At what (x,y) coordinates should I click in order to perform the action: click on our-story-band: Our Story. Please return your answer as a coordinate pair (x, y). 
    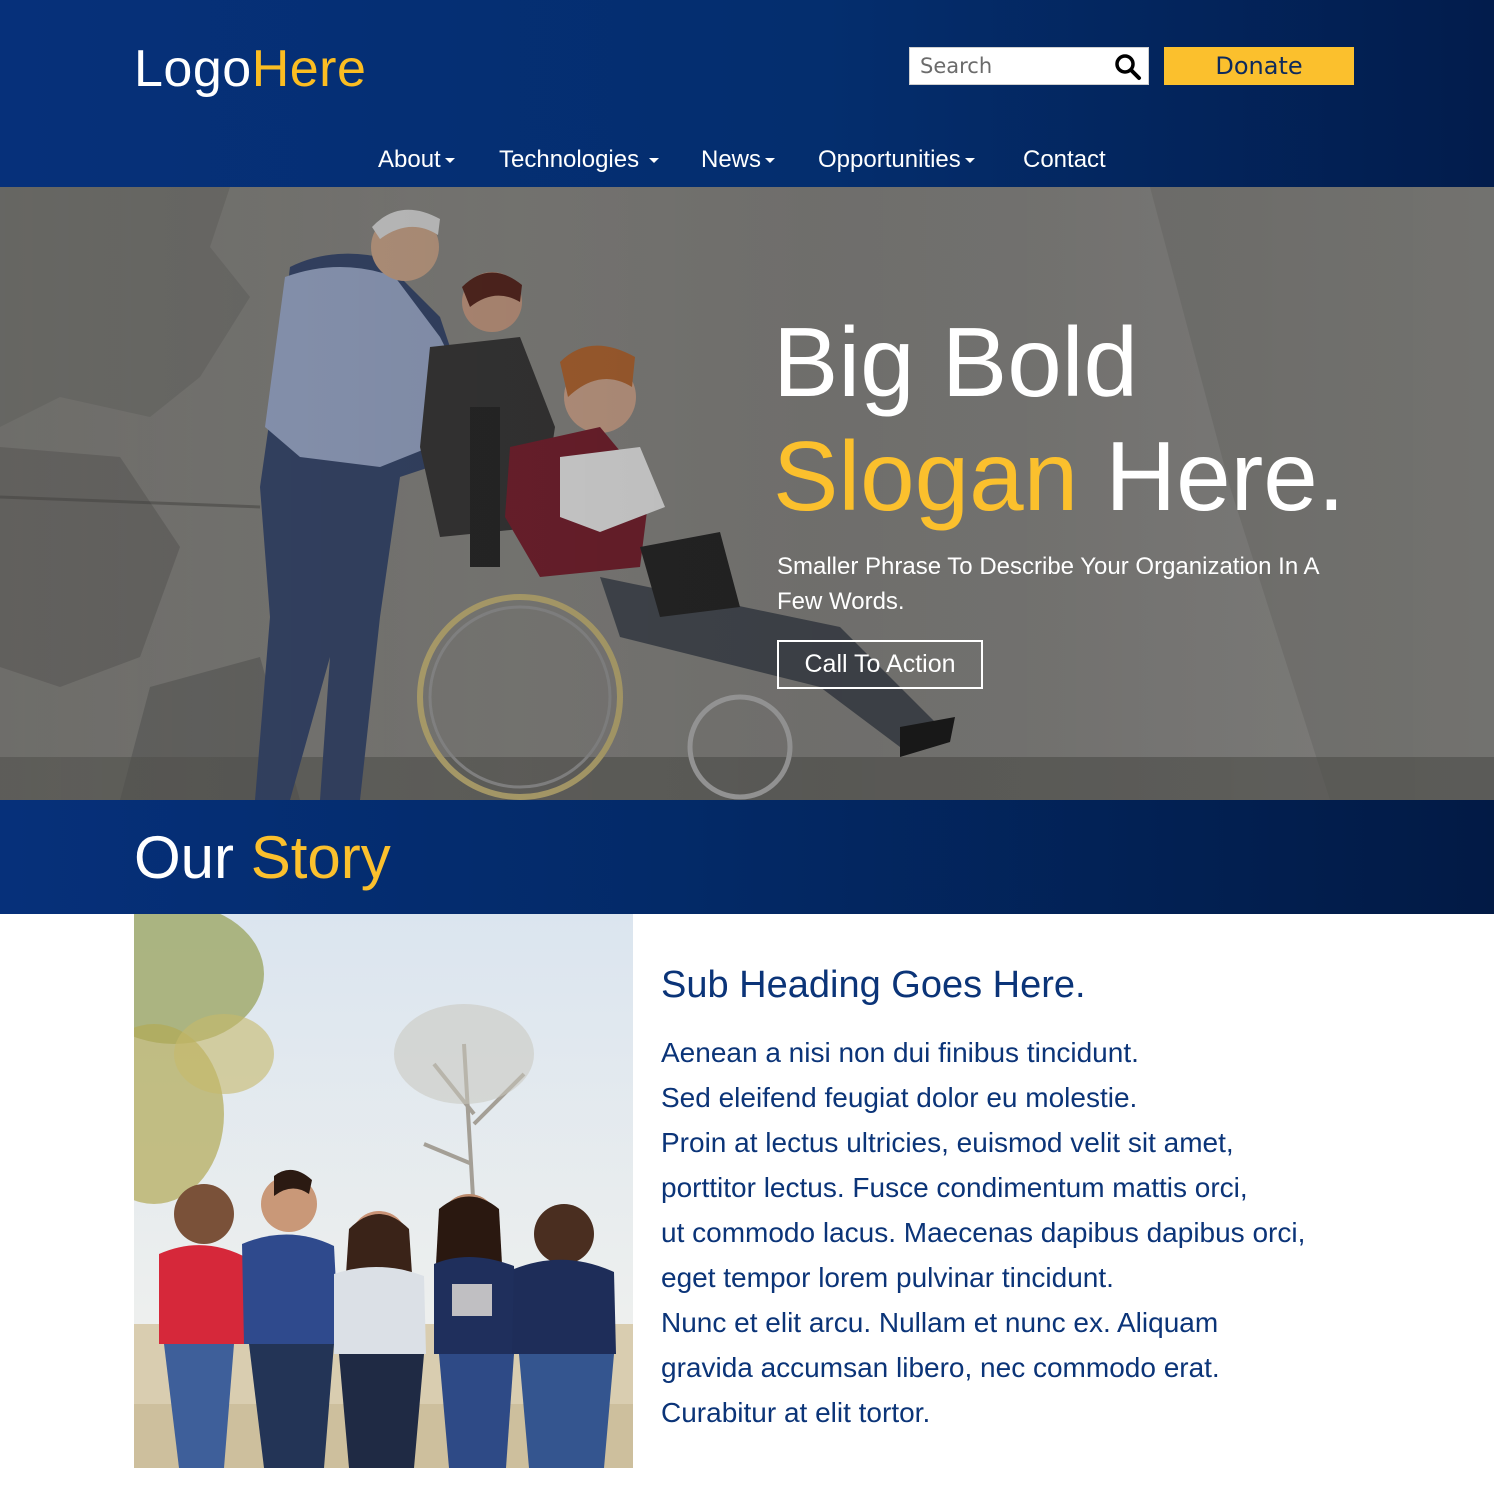
    Looking at the image, I should click on (747, 857).